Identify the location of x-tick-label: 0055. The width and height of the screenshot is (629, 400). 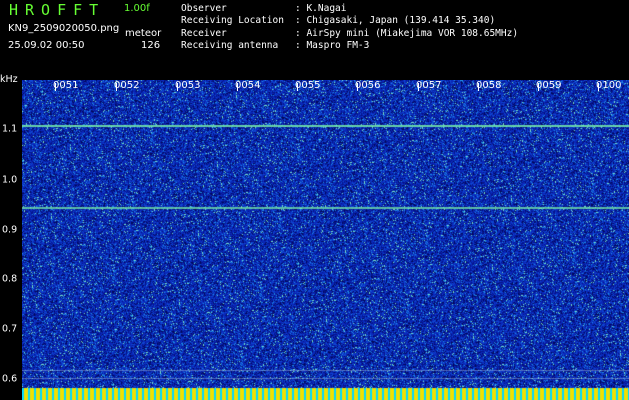
(308, 85).